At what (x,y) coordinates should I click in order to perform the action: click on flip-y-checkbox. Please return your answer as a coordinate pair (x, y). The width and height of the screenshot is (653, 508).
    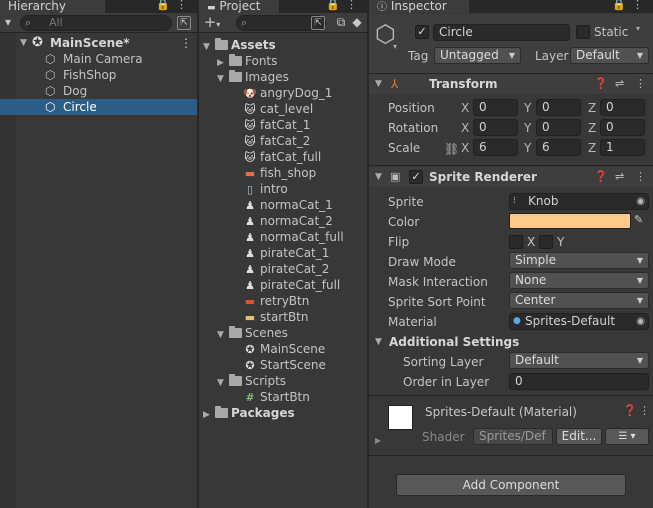
    Looking at the image, I should click on (546, 242).